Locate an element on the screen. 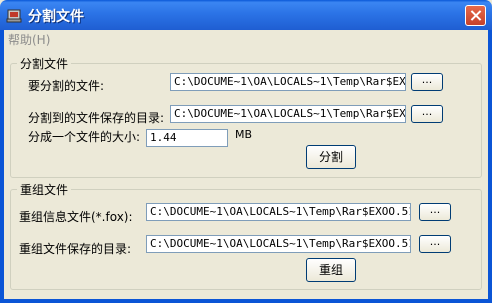 Image resolution: width=492 pixels, height=303 pixels. source-file-input: C:\DOCUME~1\OA\LOCALS~1\Temp\Rar$EXOO. is located at coordinates (288, 82).